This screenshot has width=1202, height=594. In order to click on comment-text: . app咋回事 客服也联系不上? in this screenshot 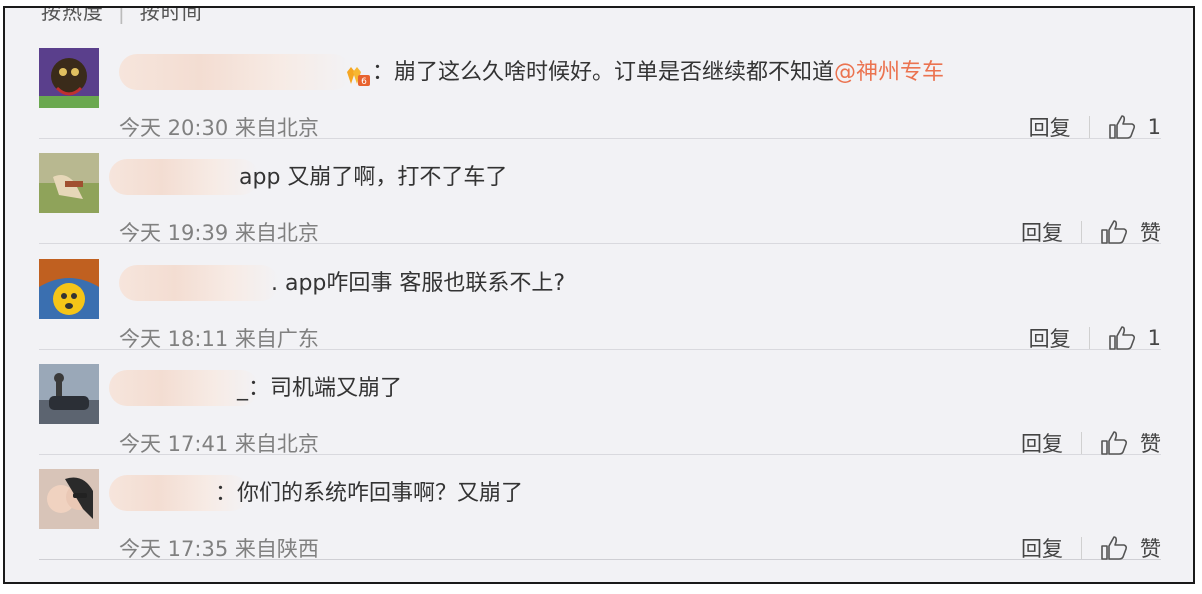, I will do `click(418, 284)`.